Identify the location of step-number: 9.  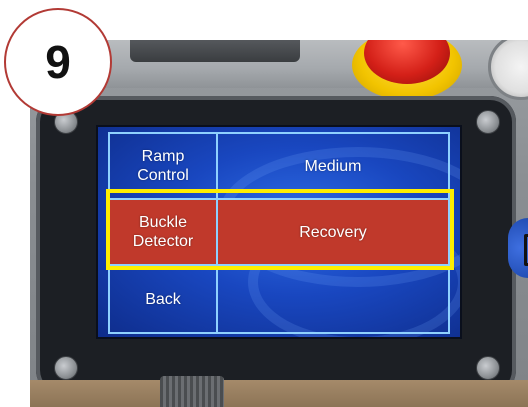
(58, 62).